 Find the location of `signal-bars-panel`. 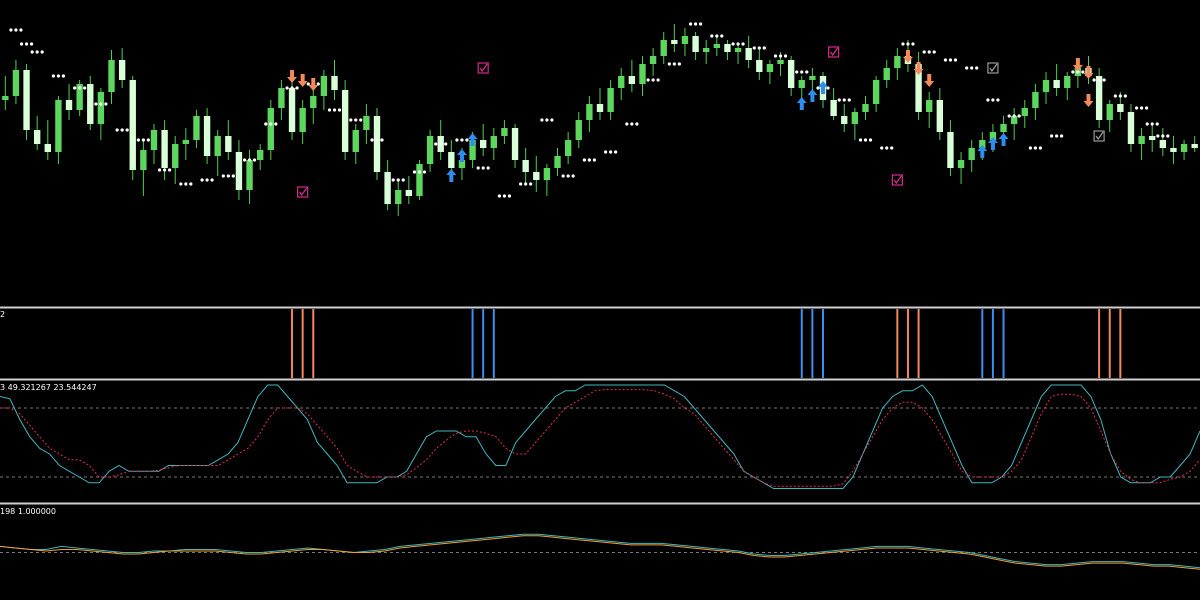

signal-bars-panel is located at coordinates (706, 343).